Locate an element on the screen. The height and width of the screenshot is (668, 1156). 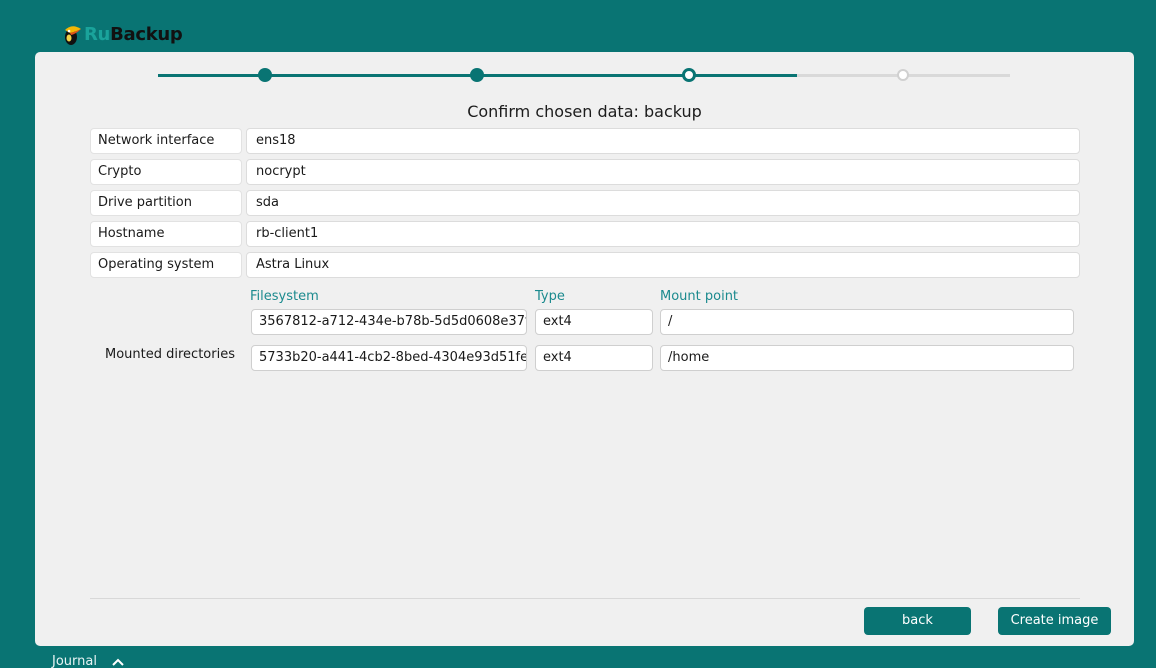
info-value: rb-client1 is located at coordinates (663, 234).